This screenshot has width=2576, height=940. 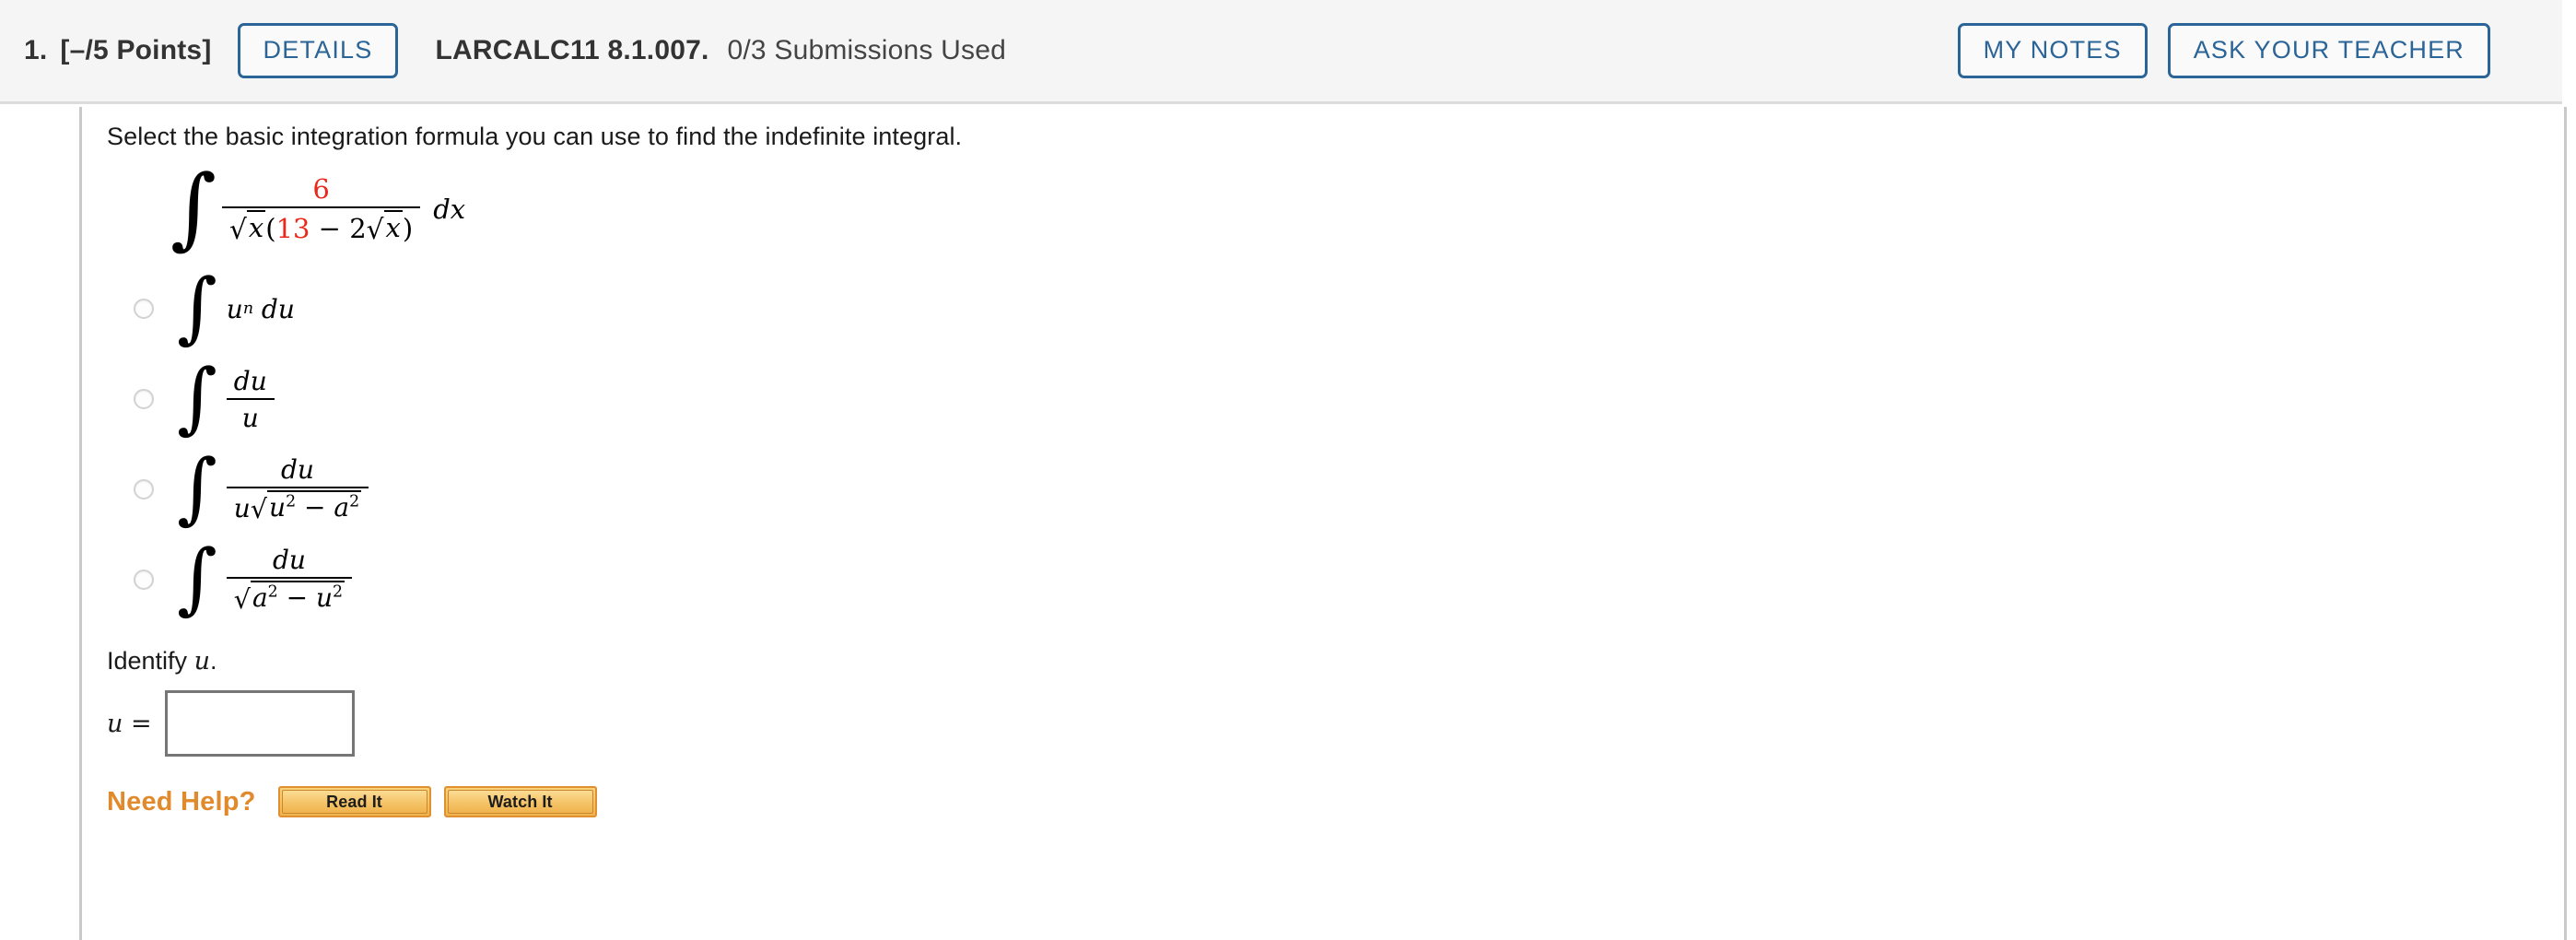 What do you see at coordinates (1341, 488) in the screenshot?
I see `option-row: ∫ du u√u2 − a2` at bounding box center [1341, 488].